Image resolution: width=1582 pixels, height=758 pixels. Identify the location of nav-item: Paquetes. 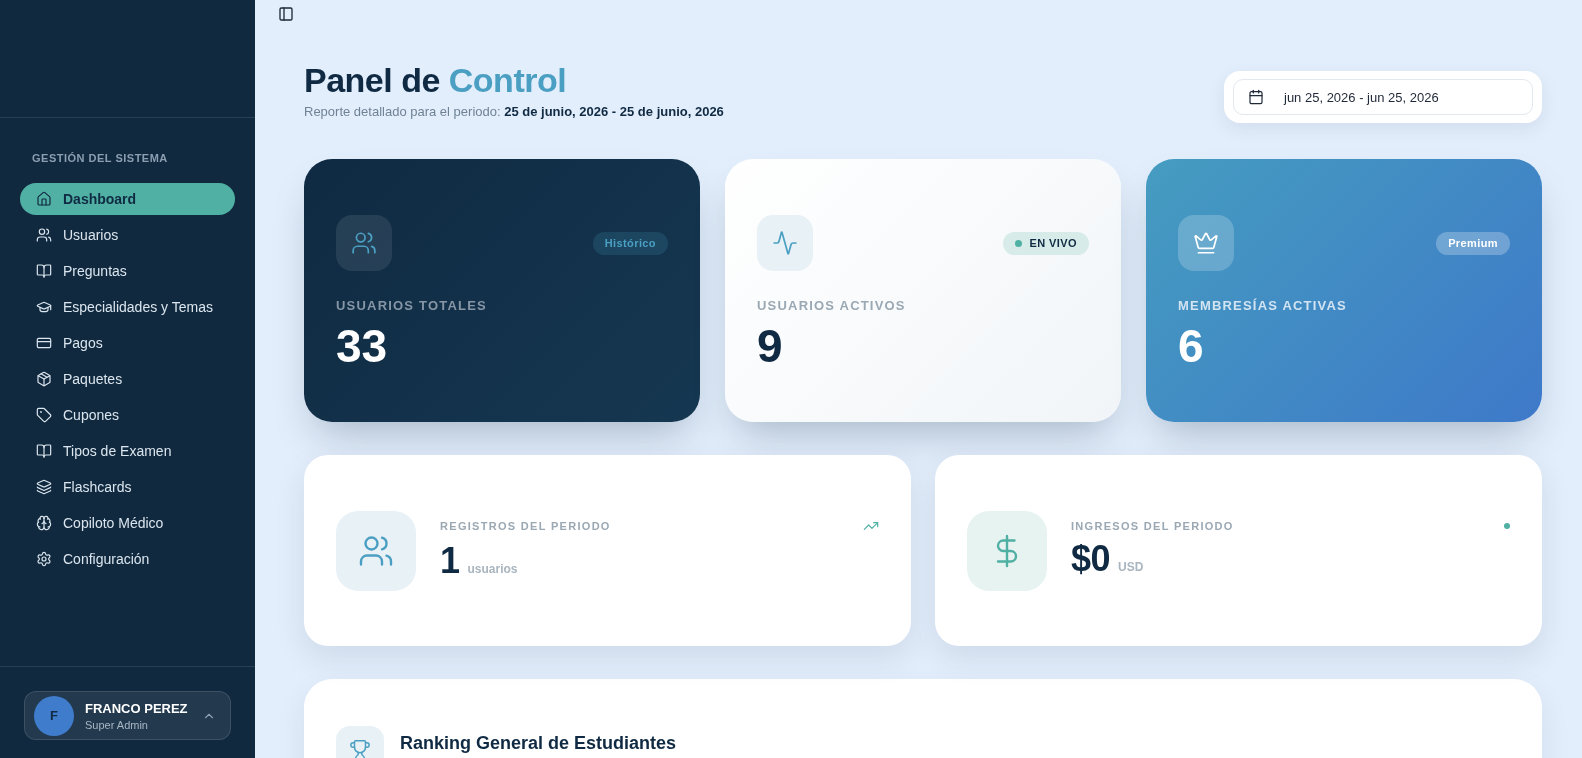
(127, 379).